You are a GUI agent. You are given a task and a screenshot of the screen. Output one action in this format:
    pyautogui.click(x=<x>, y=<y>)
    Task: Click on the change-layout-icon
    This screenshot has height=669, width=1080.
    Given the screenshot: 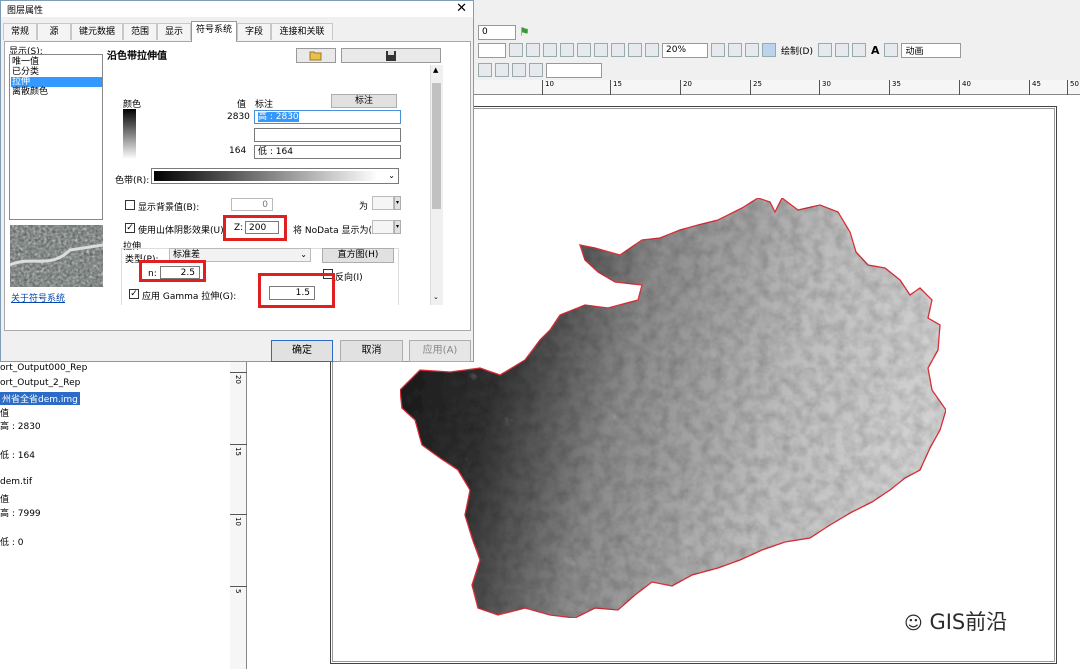 What is the action you would take?
    pyautogui.click(x=769, y=50)
    